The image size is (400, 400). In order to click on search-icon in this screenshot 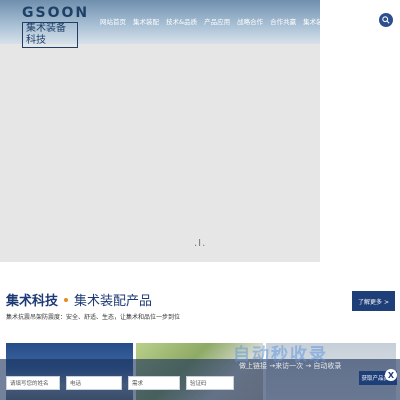, I will do `click(386, 20)`.